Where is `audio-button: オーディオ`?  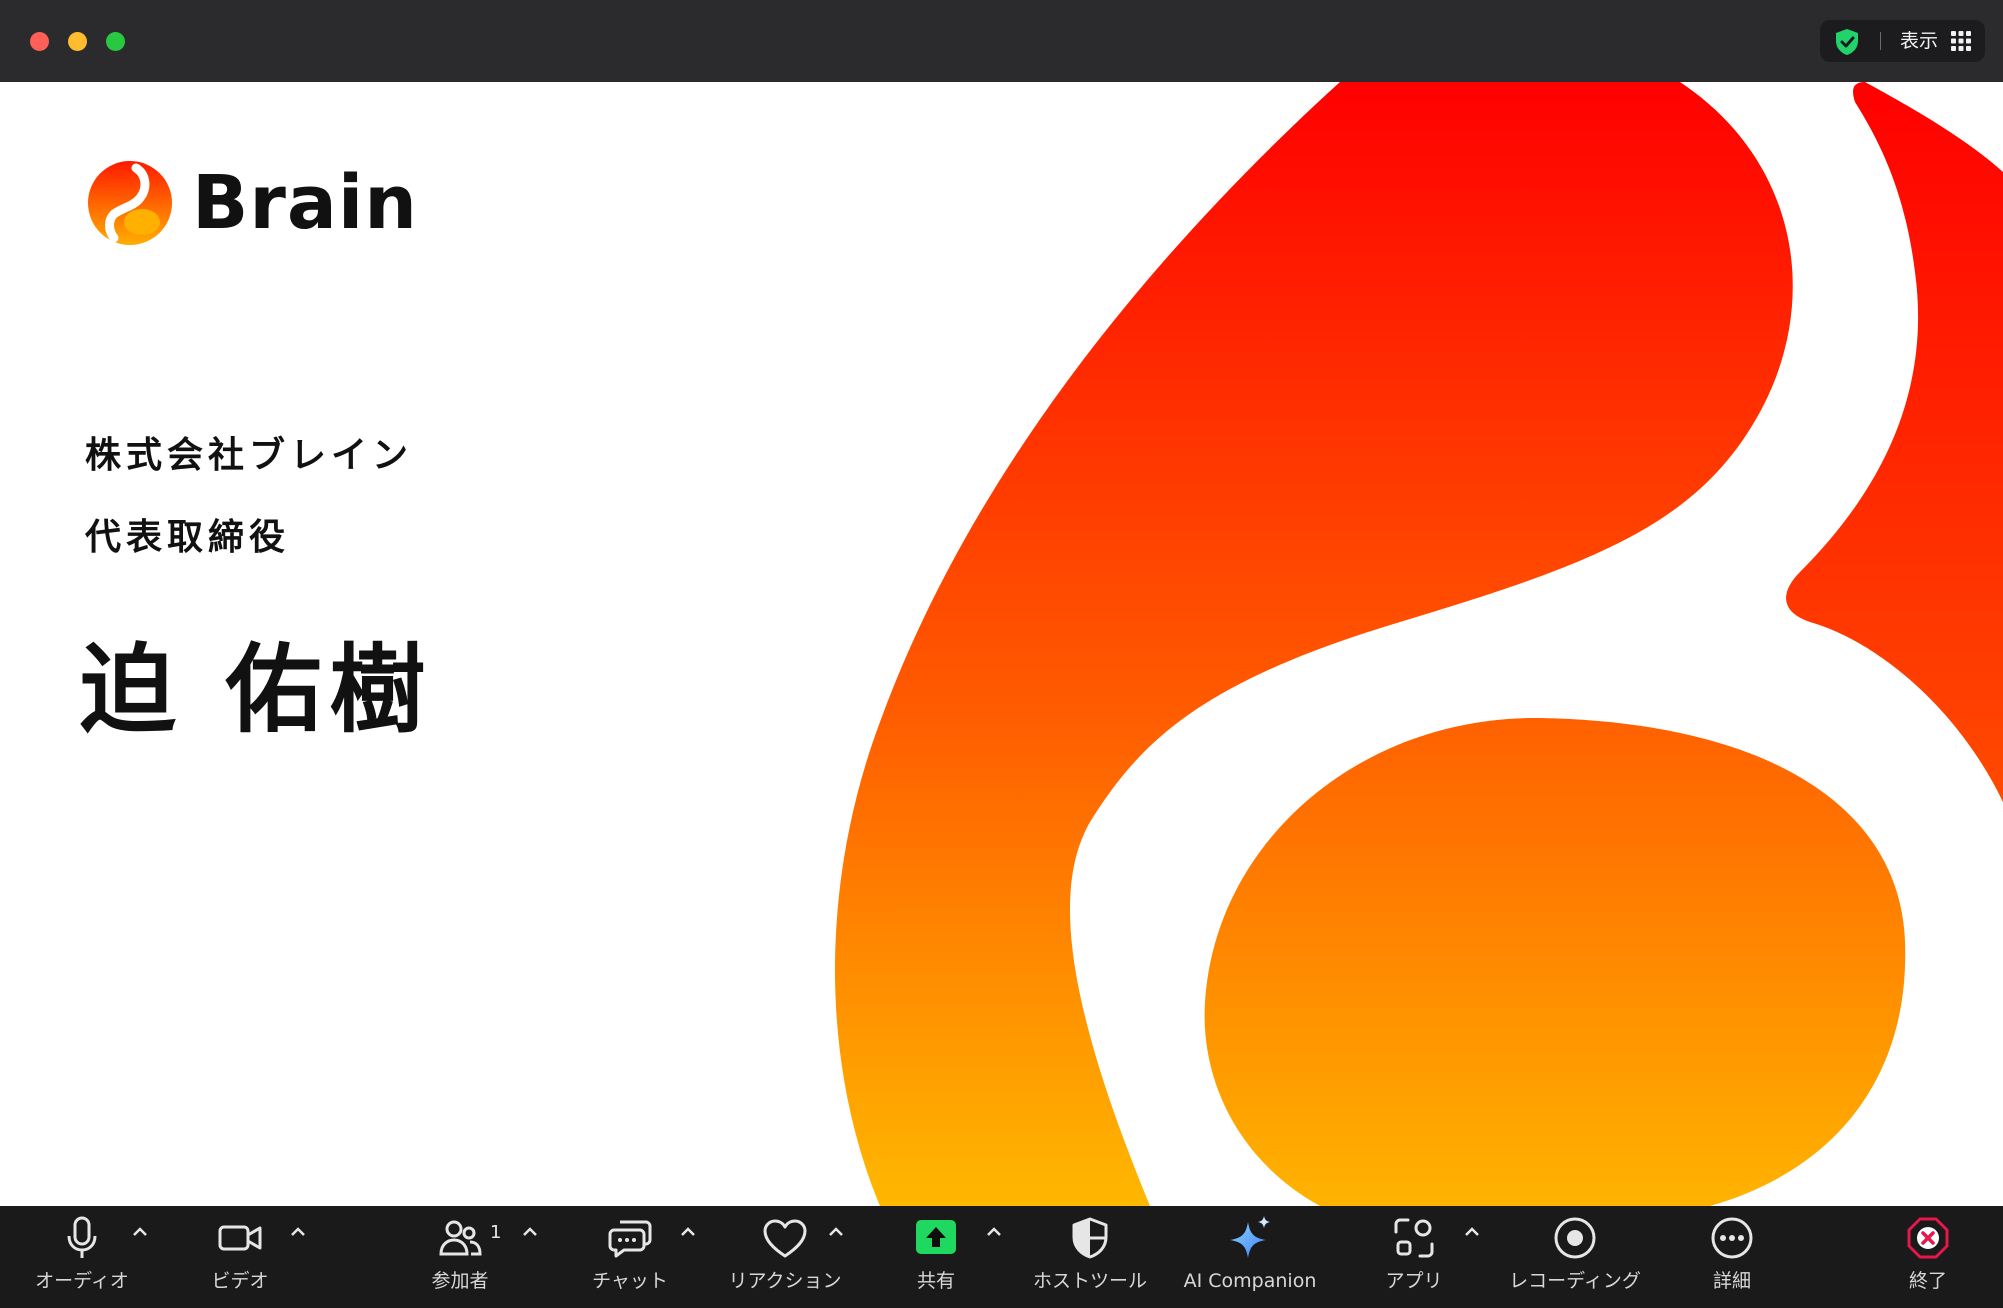
audio-button: オーディオ is located at coordinates (82, 1257).